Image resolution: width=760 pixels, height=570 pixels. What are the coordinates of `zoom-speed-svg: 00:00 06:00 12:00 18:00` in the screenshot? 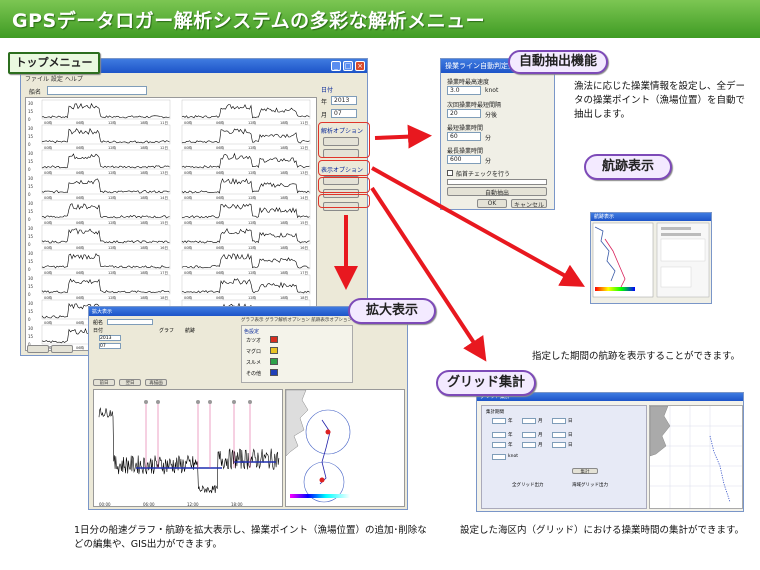 It's located at (189, 453).